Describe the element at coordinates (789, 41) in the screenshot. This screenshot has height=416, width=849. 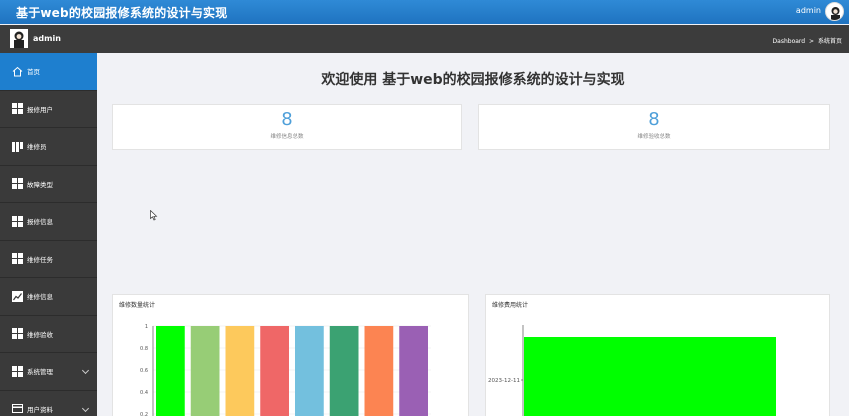
I see `breadcrumb-dashboard: Dashboard` at that location.